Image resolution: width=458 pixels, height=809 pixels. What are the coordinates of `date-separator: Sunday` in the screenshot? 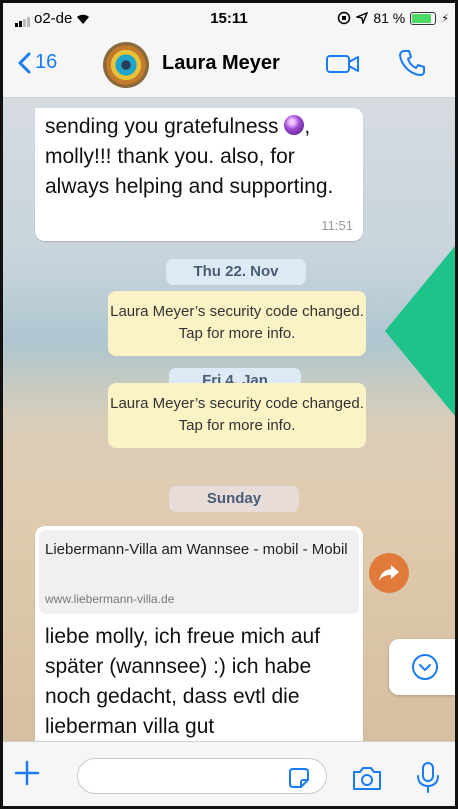 It's located at (234, 499).